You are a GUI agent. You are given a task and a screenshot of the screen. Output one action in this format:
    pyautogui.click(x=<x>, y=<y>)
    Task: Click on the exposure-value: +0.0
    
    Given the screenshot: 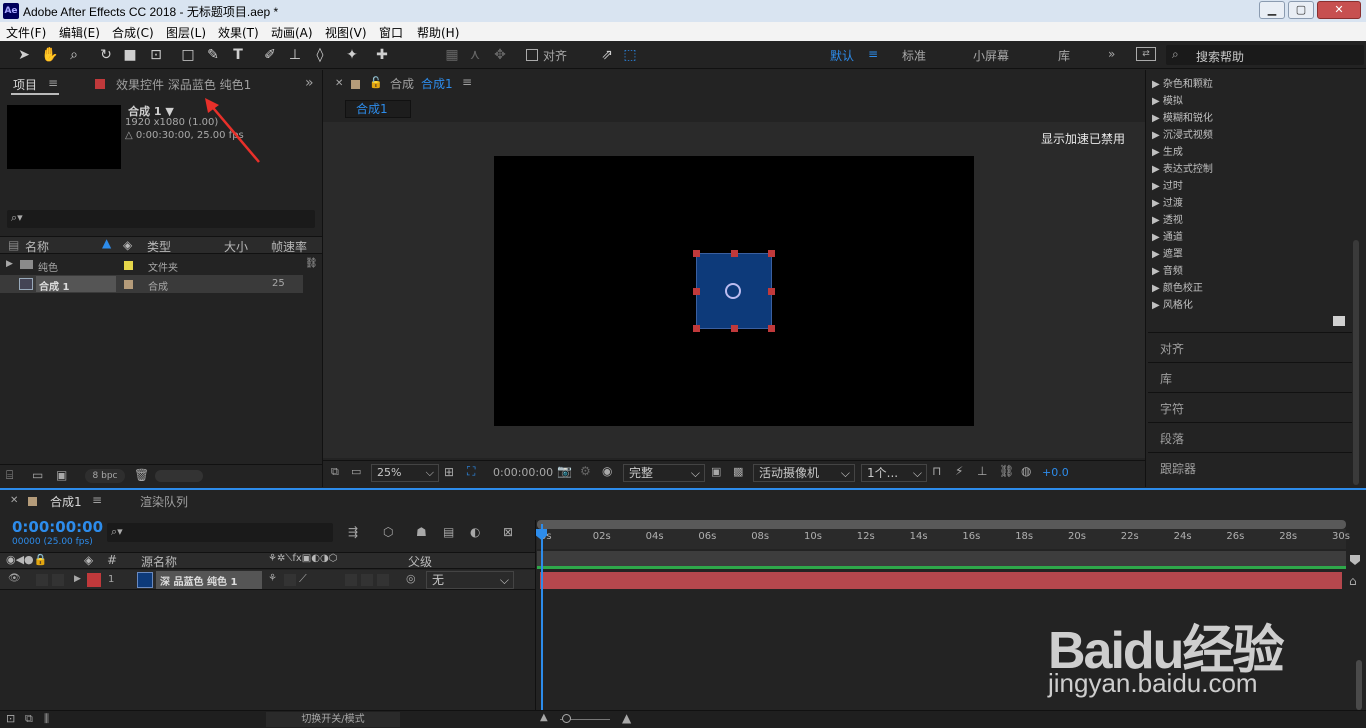 What is the action you would take?
    pyautogui.click(x=1055, y=472)
    